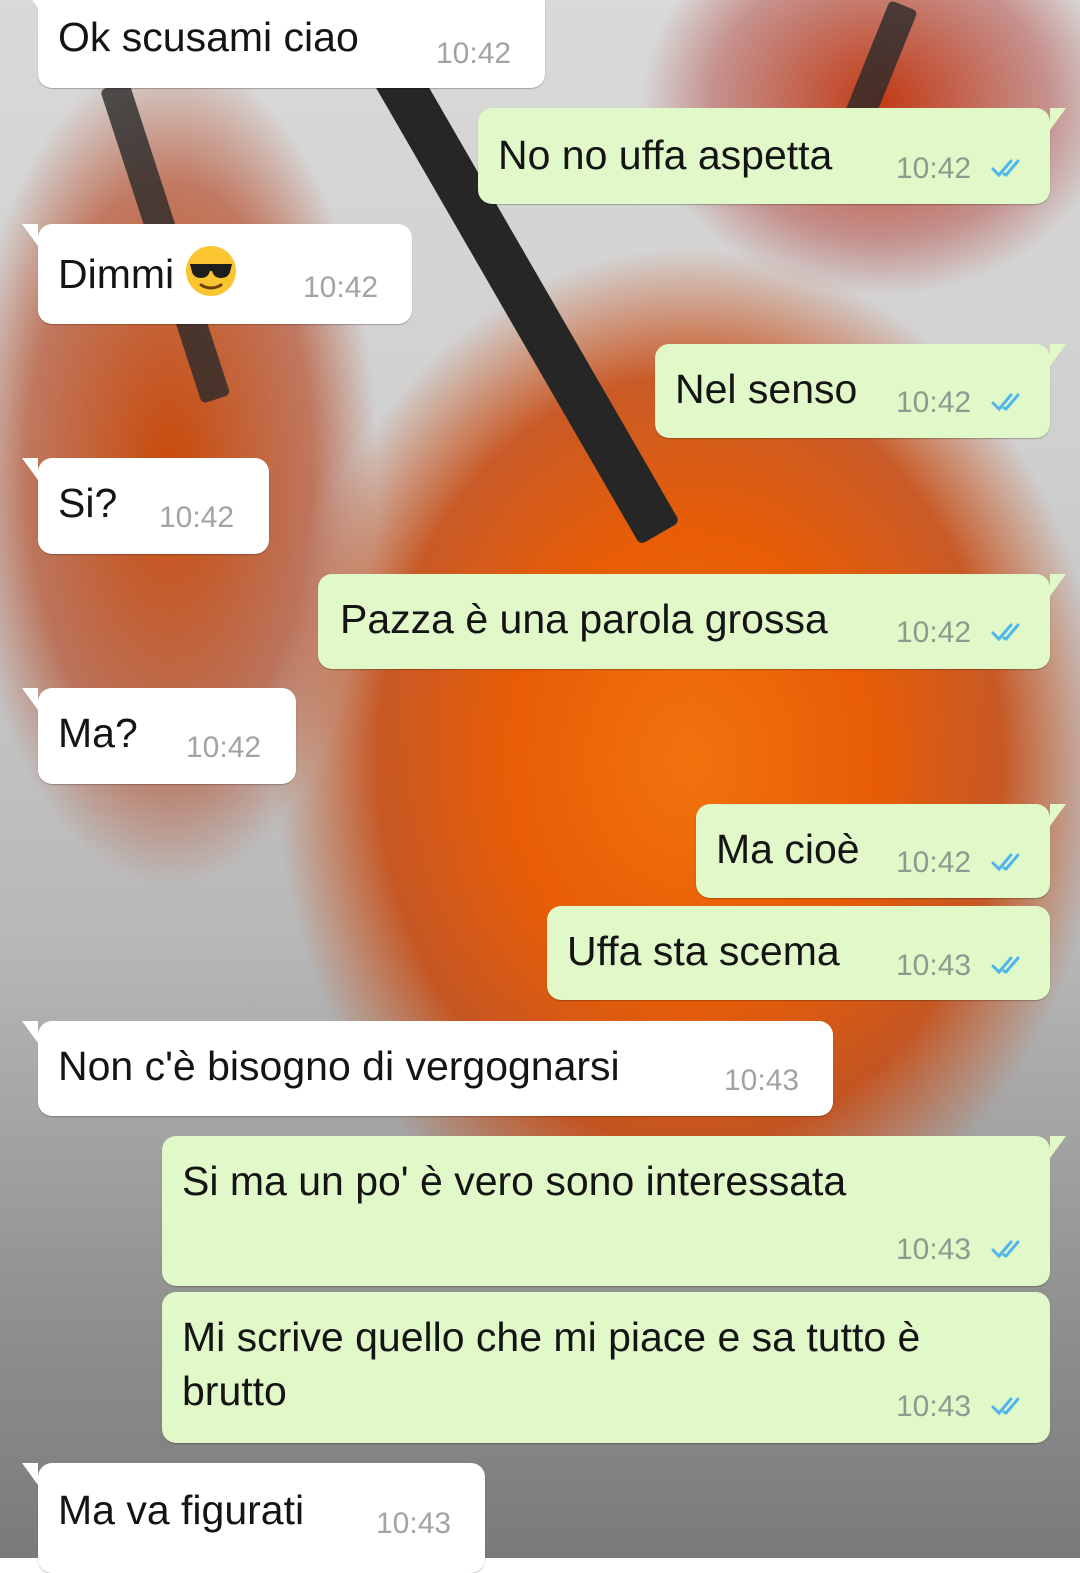  What do you see at coordinates (514, 1181) in the screenshot?
I see `message-text: Si ma un po' è vero sono interessata` at bounding box center [514, 1181].